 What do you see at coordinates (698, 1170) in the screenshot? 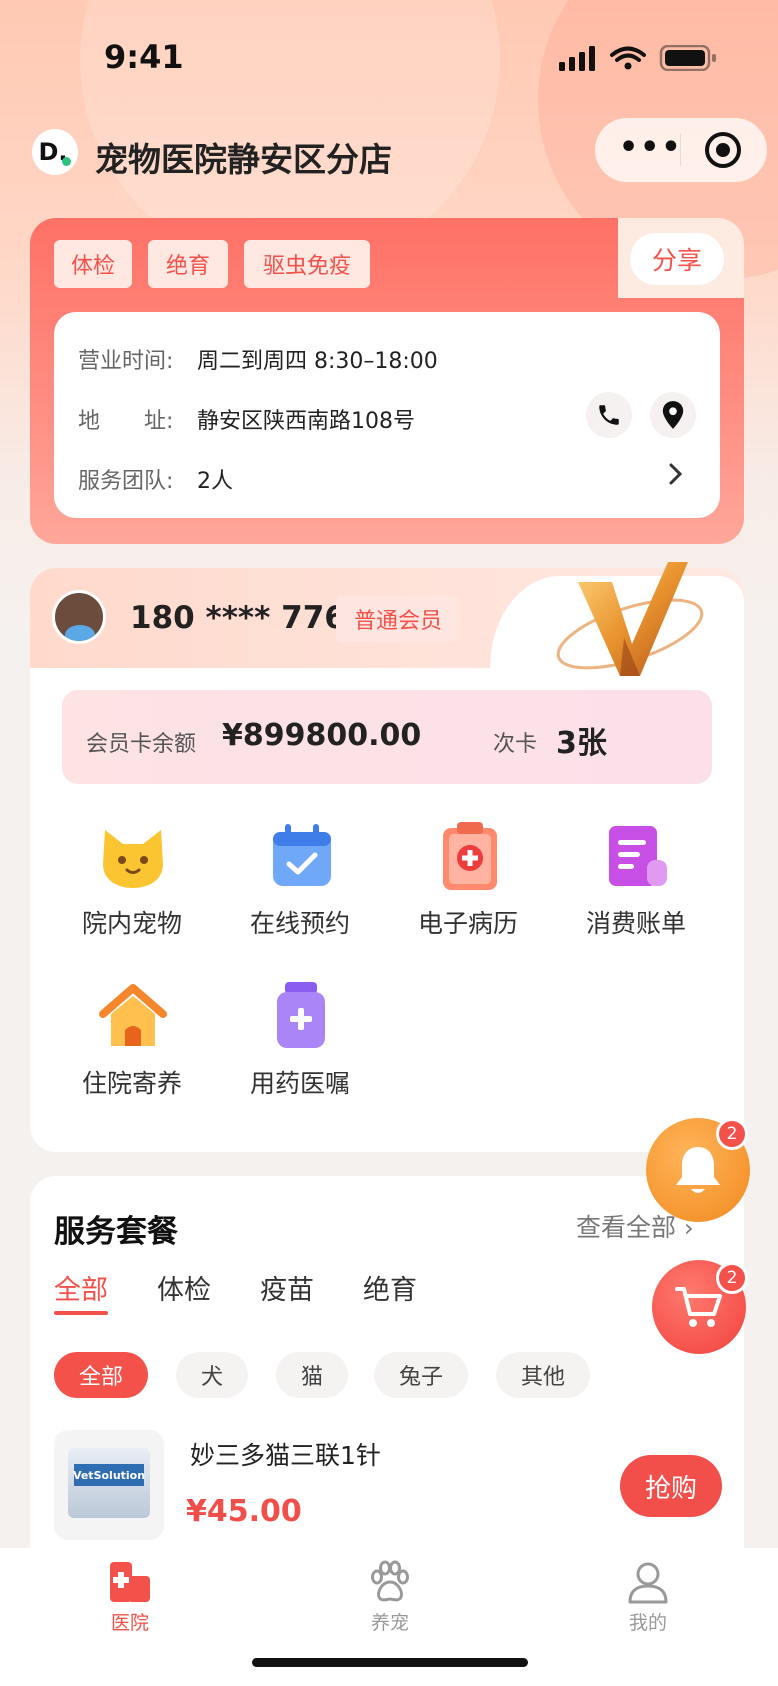
I see `bell-icon` at bounding box center [698, 1170].